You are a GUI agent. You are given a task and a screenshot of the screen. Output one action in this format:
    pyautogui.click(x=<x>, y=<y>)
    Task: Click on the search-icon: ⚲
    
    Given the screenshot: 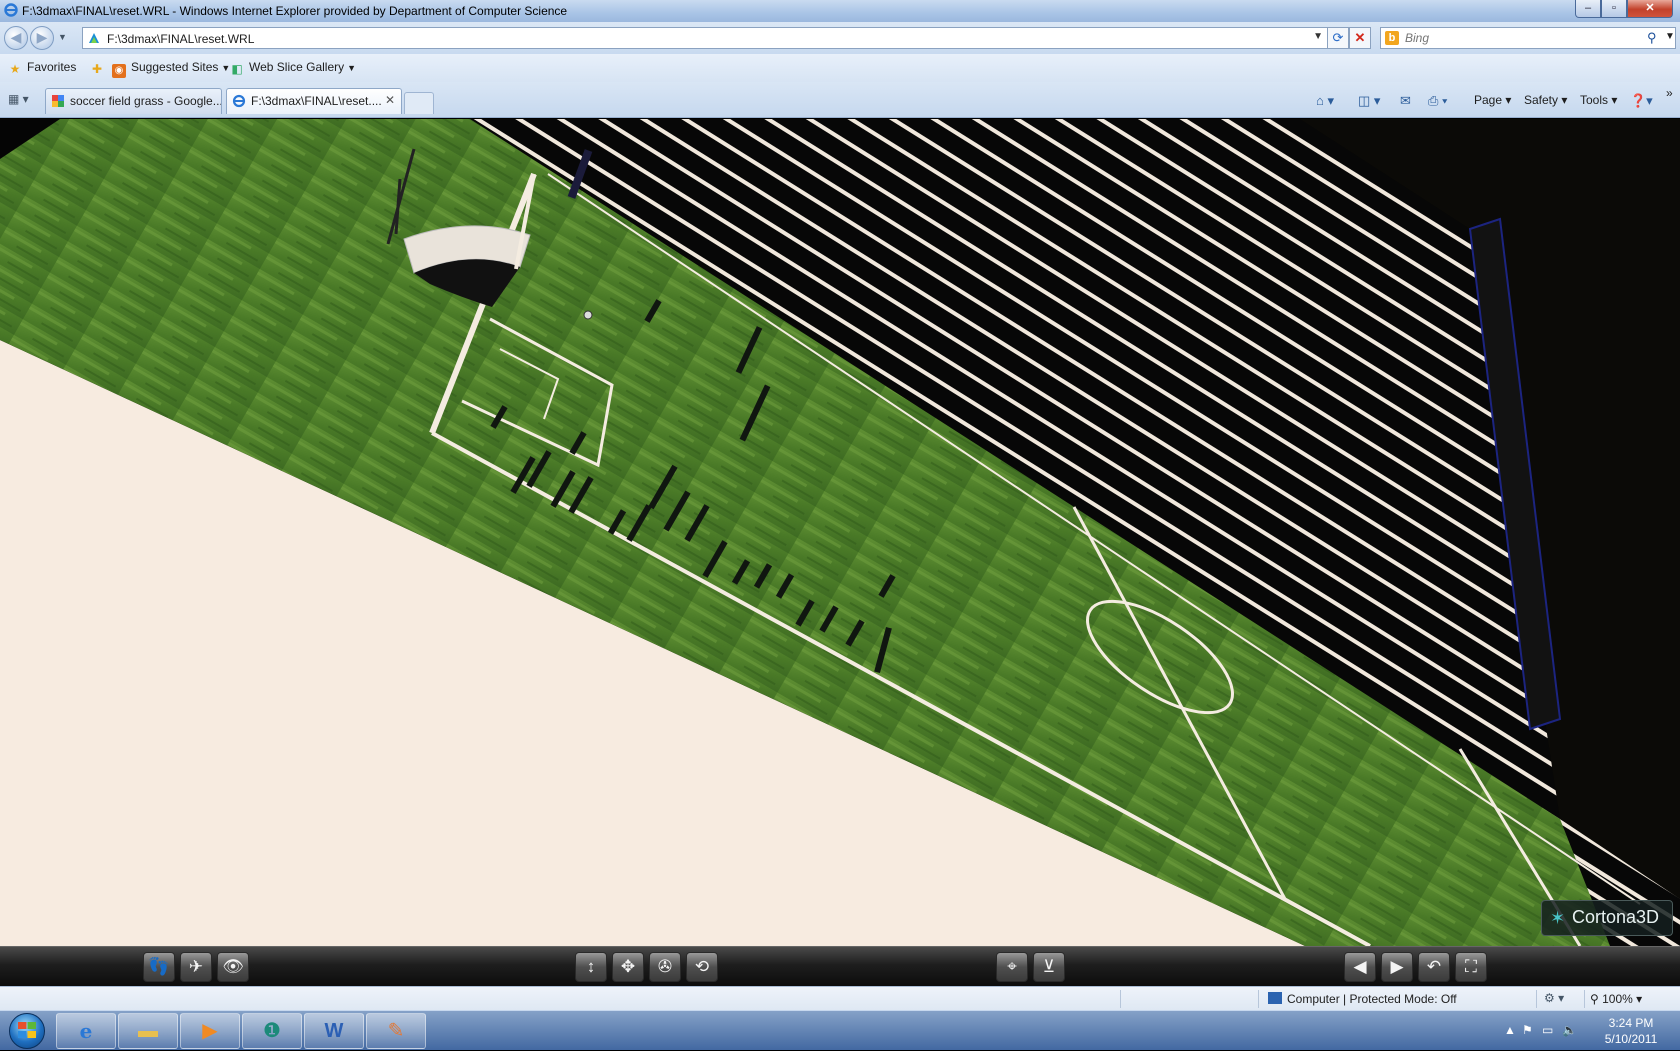 What is the action you would take?
    pyautogui.click(x=1652, y=38)
    